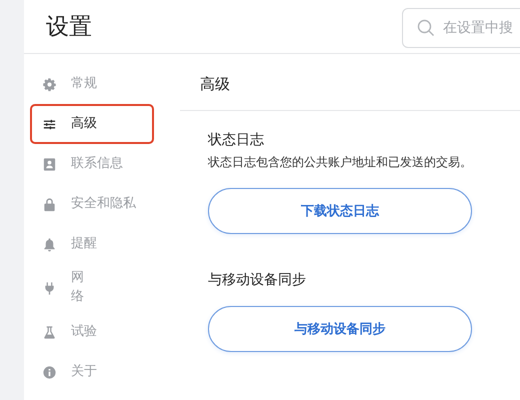  I want to click on search-field: 在设置中搜, so click(461, 28).